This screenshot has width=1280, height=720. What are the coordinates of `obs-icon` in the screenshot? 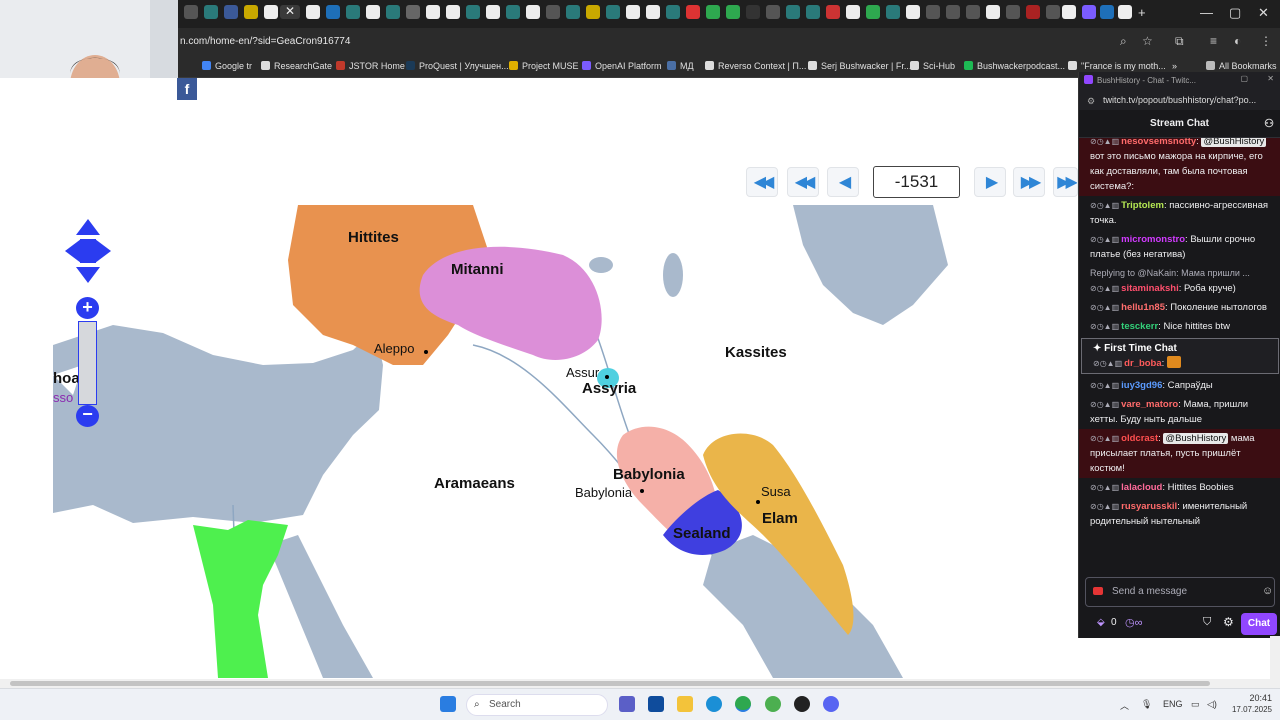 It's located at (802, 704).